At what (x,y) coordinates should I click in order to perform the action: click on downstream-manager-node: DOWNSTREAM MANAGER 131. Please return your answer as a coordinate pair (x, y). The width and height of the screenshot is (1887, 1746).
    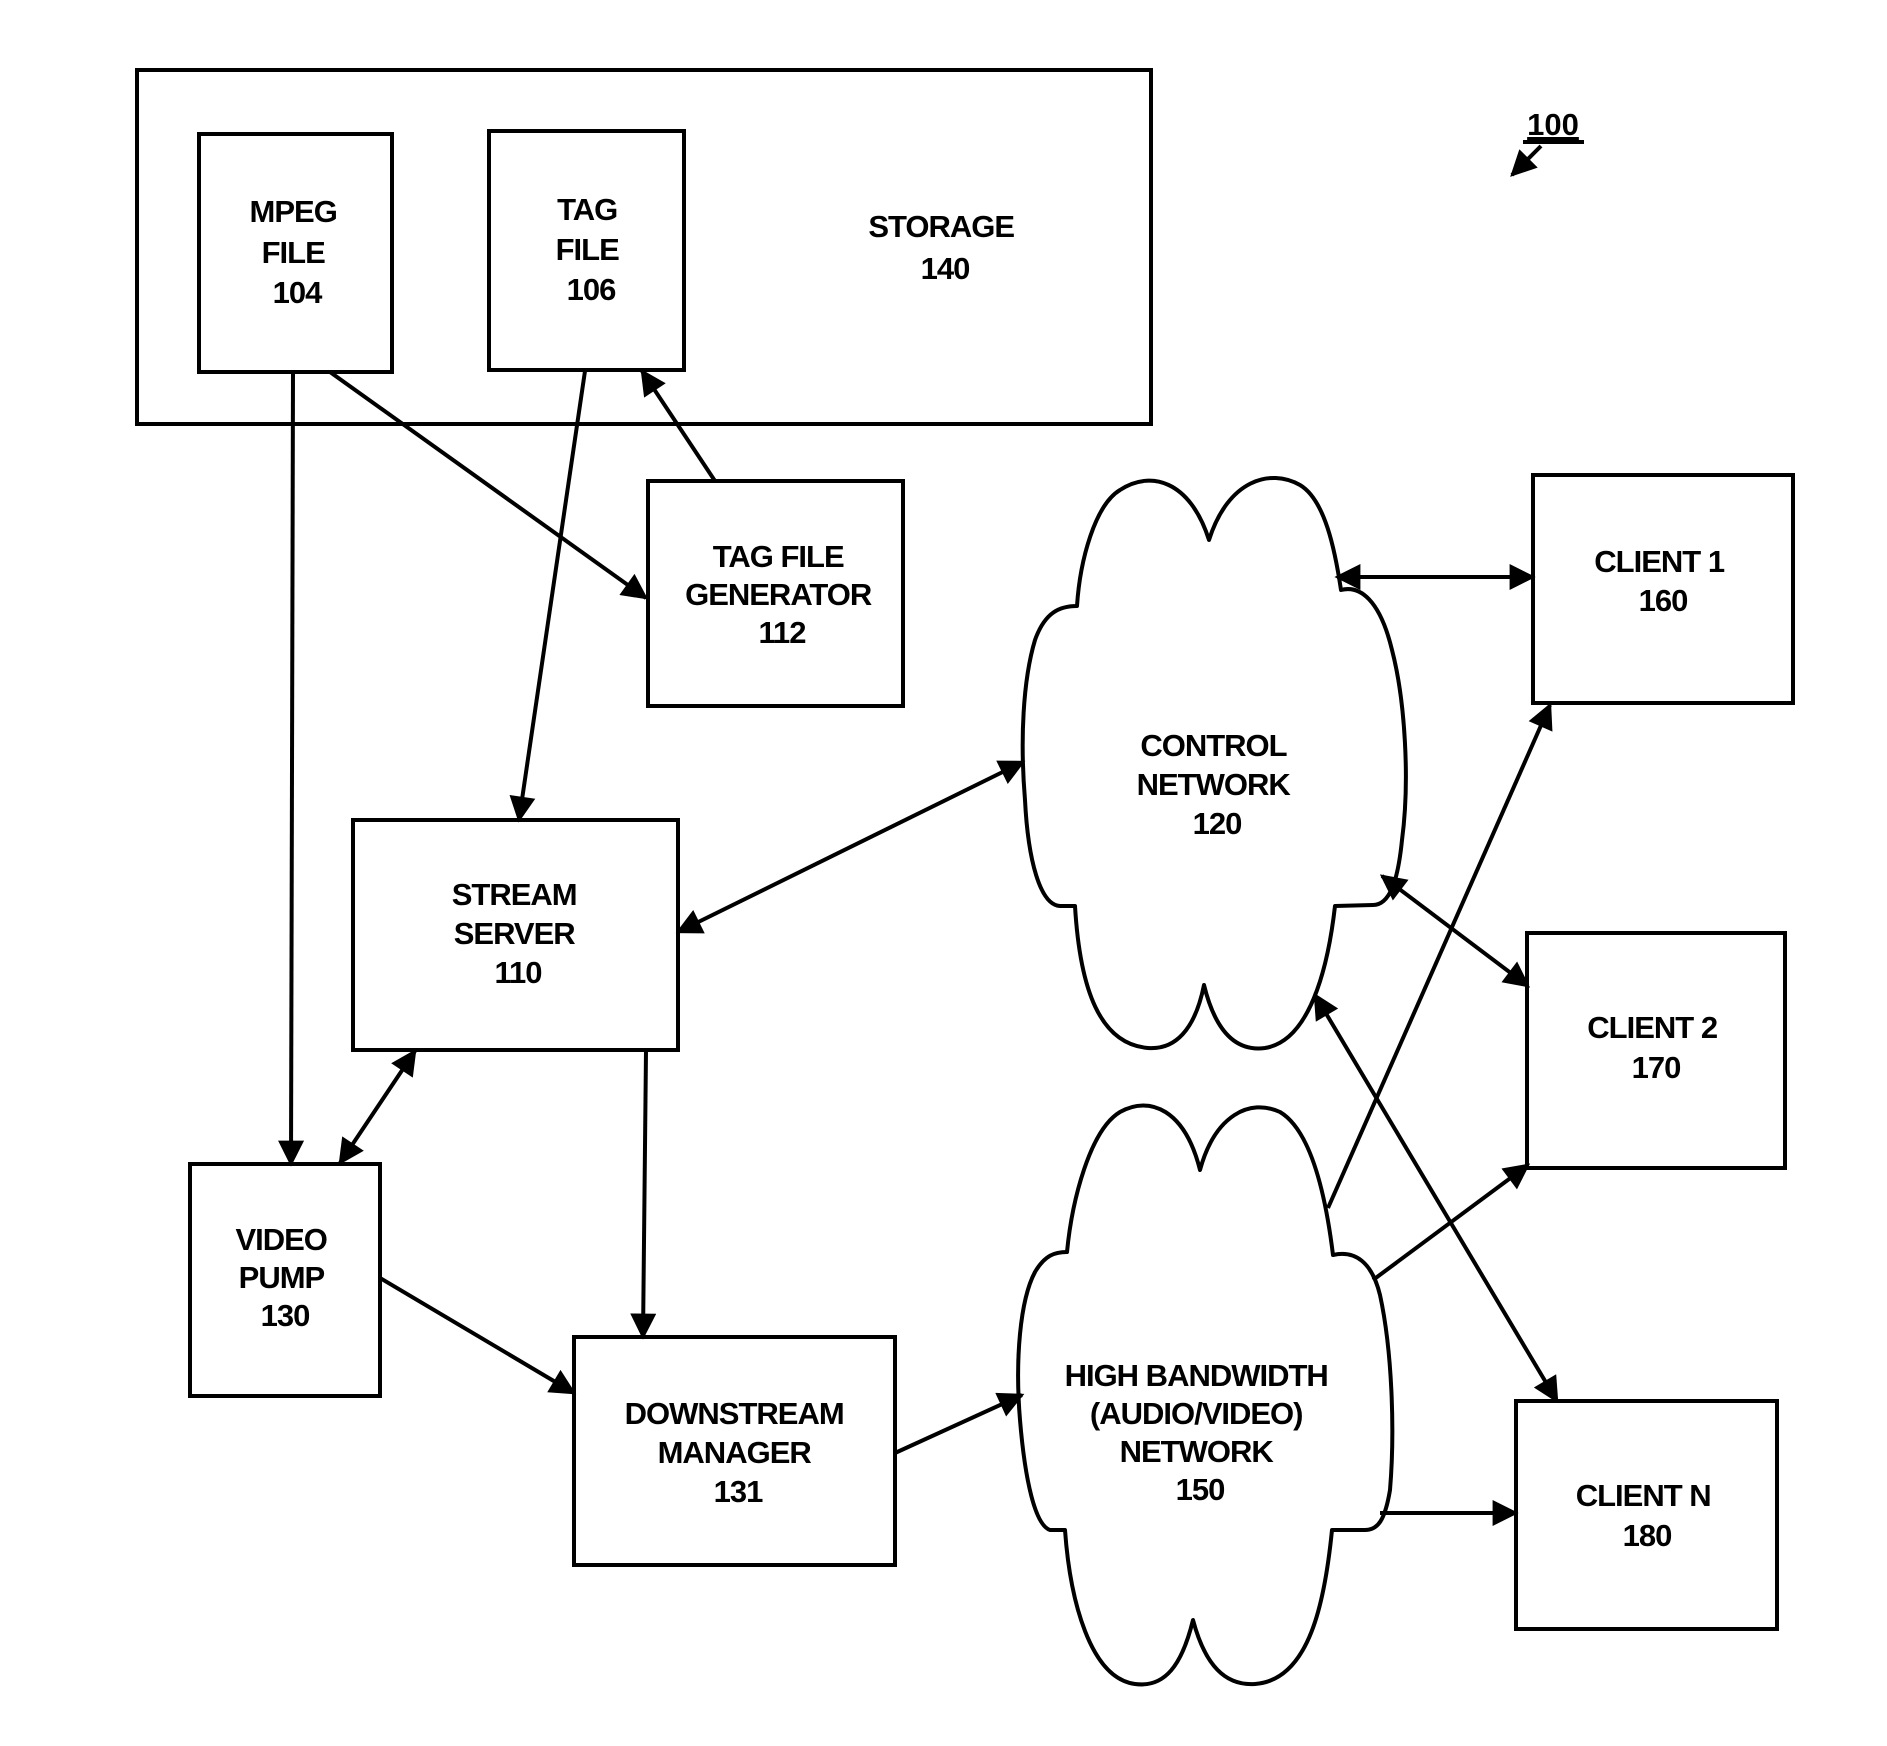
    Looking at the image, I should click on (734, 1451).